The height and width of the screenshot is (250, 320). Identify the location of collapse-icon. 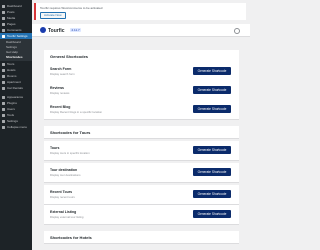
(3, 127).